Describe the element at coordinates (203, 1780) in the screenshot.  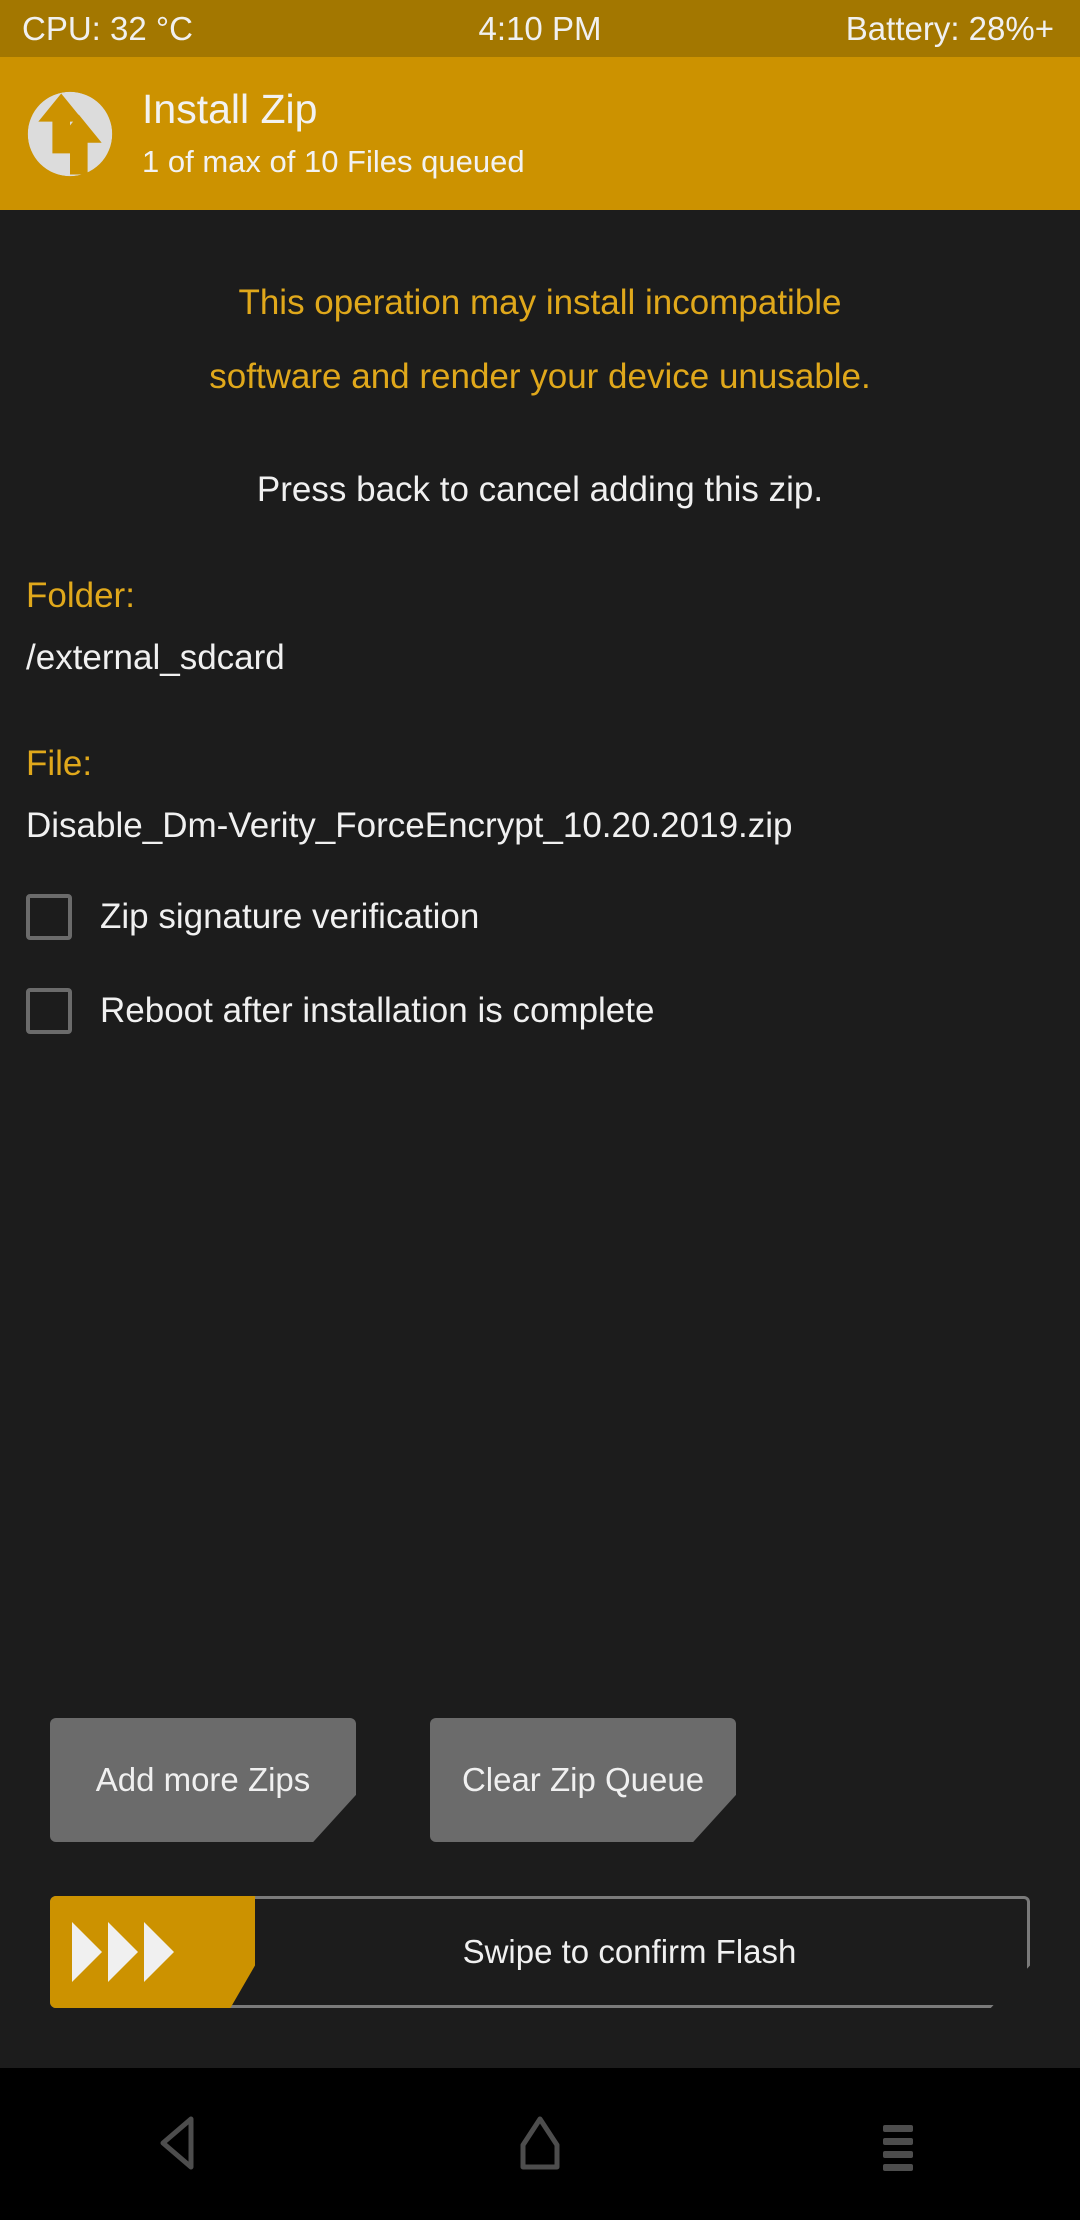
I see `add-more-zips-button: Add more Zips` at that location.